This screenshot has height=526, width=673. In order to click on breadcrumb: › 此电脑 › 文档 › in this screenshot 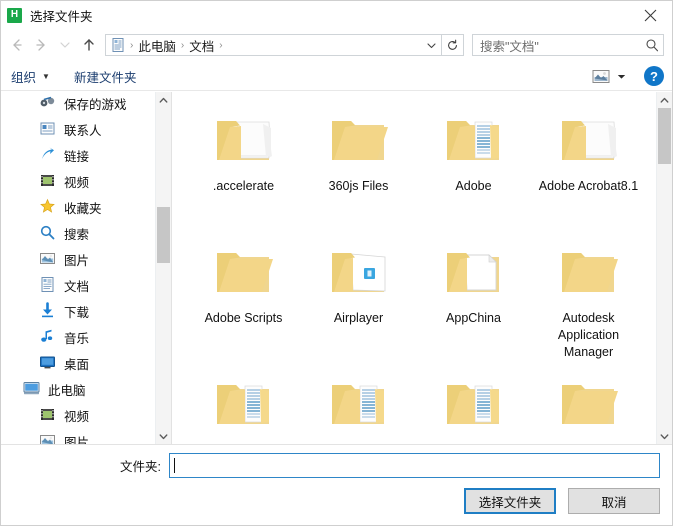, I will do `click(273, 45)`.